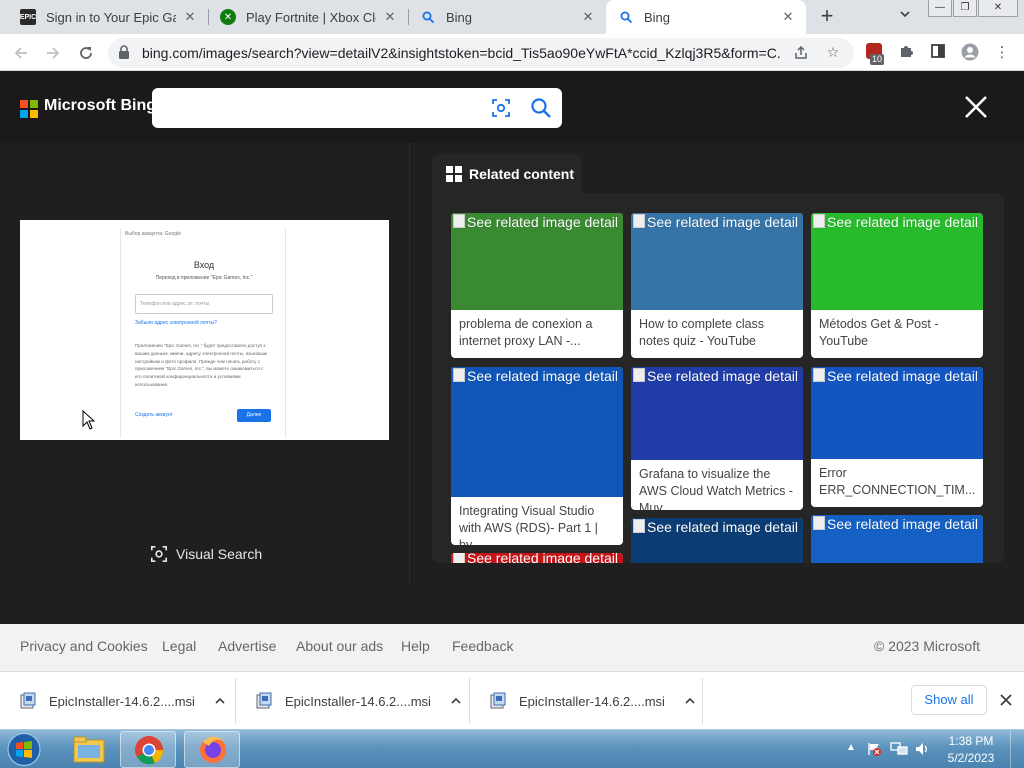  I want to click on new-tab-button: +, so click(827, 17).